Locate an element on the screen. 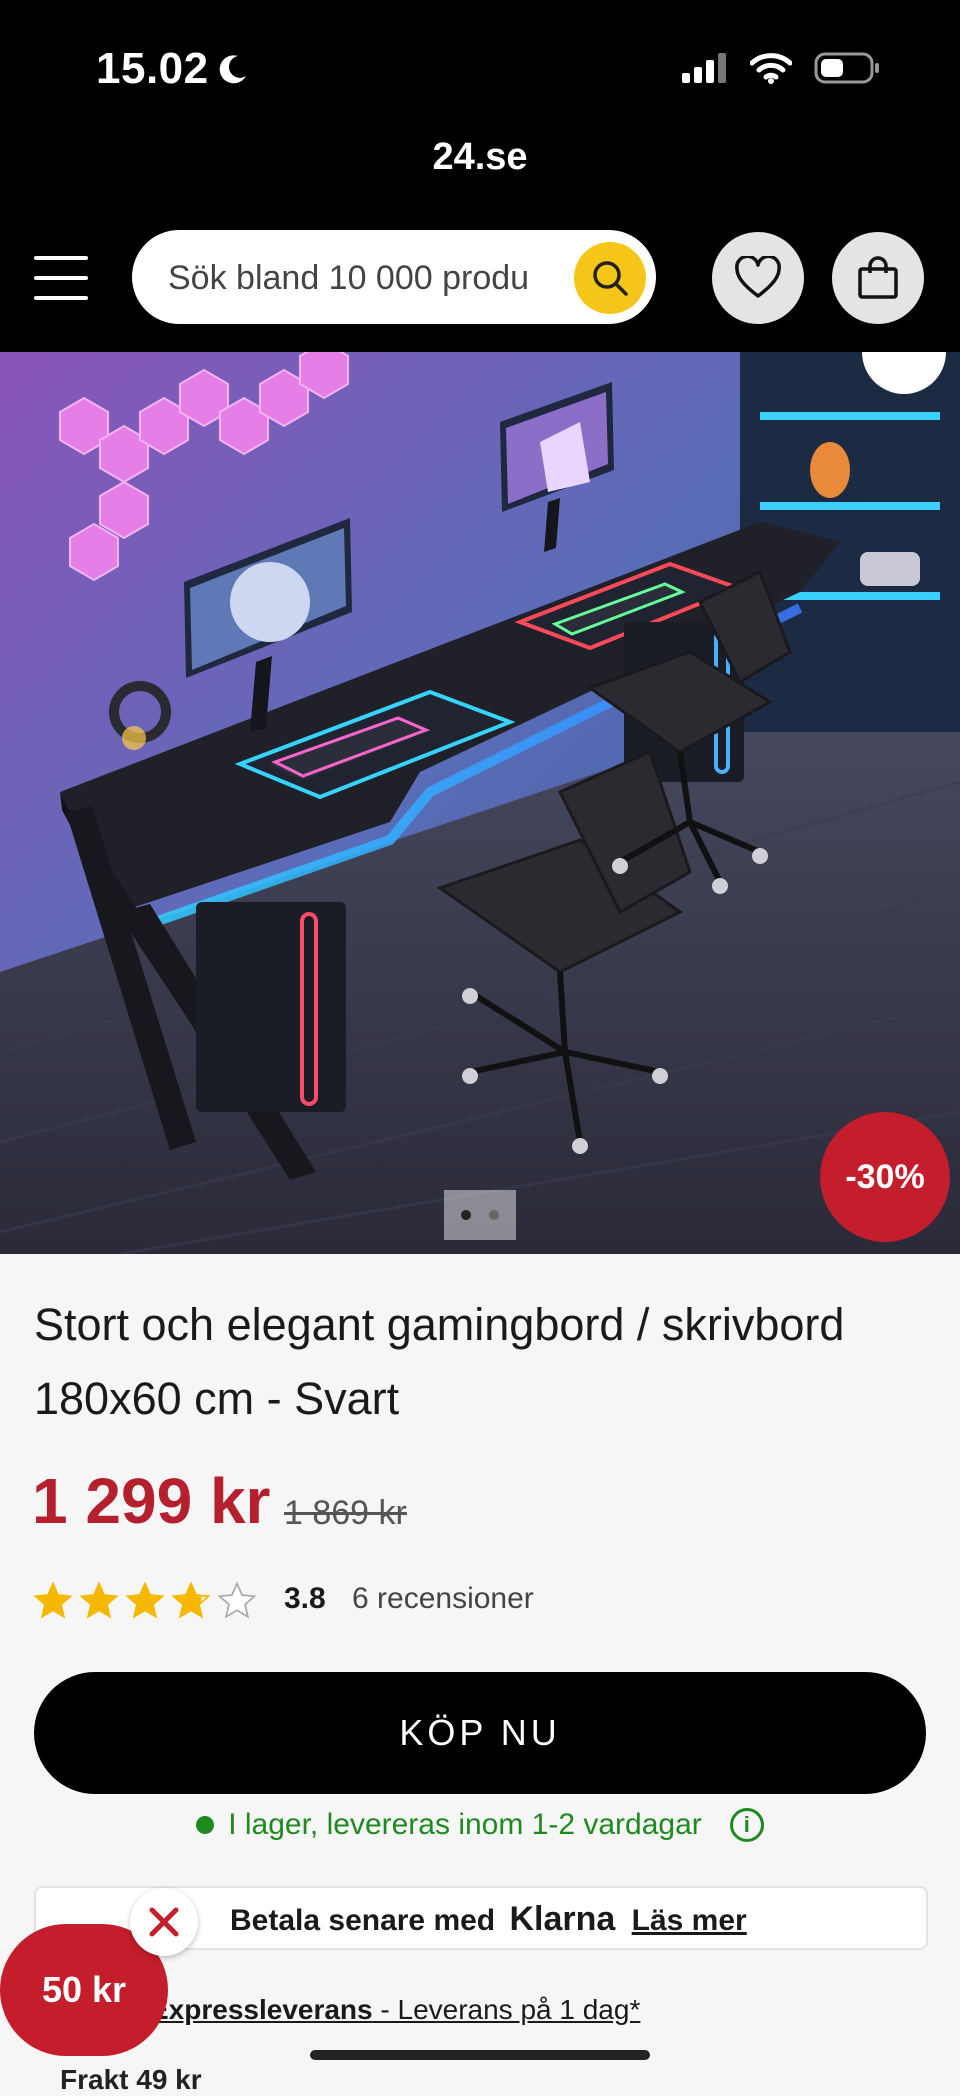 The height and width of the screenshot is (2096, 960). shipping-cost: Frakt 49 kr is located at coordinates (131, 2079).